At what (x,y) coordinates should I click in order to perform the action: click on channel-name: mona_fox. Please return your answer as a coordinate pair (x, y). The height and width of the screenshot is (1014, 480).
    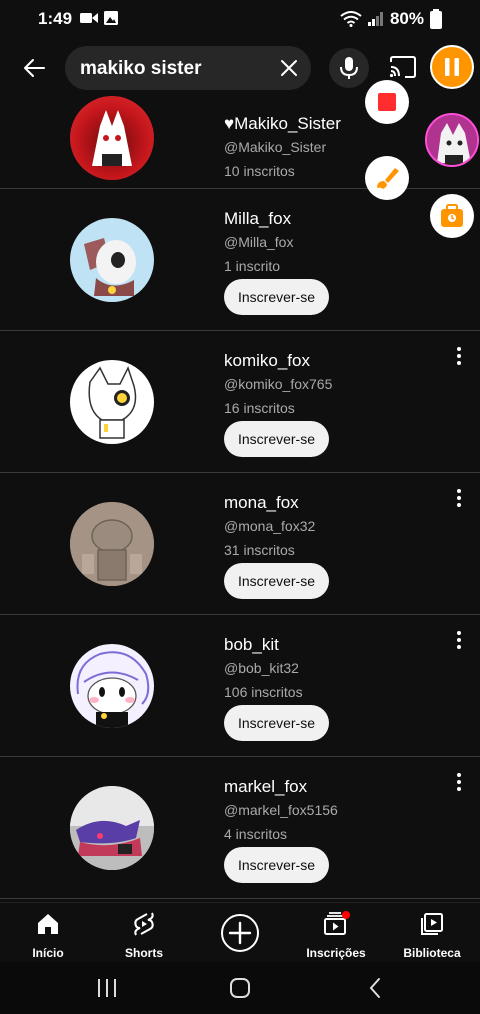
    Looking at the image, I should click on (261, 502).